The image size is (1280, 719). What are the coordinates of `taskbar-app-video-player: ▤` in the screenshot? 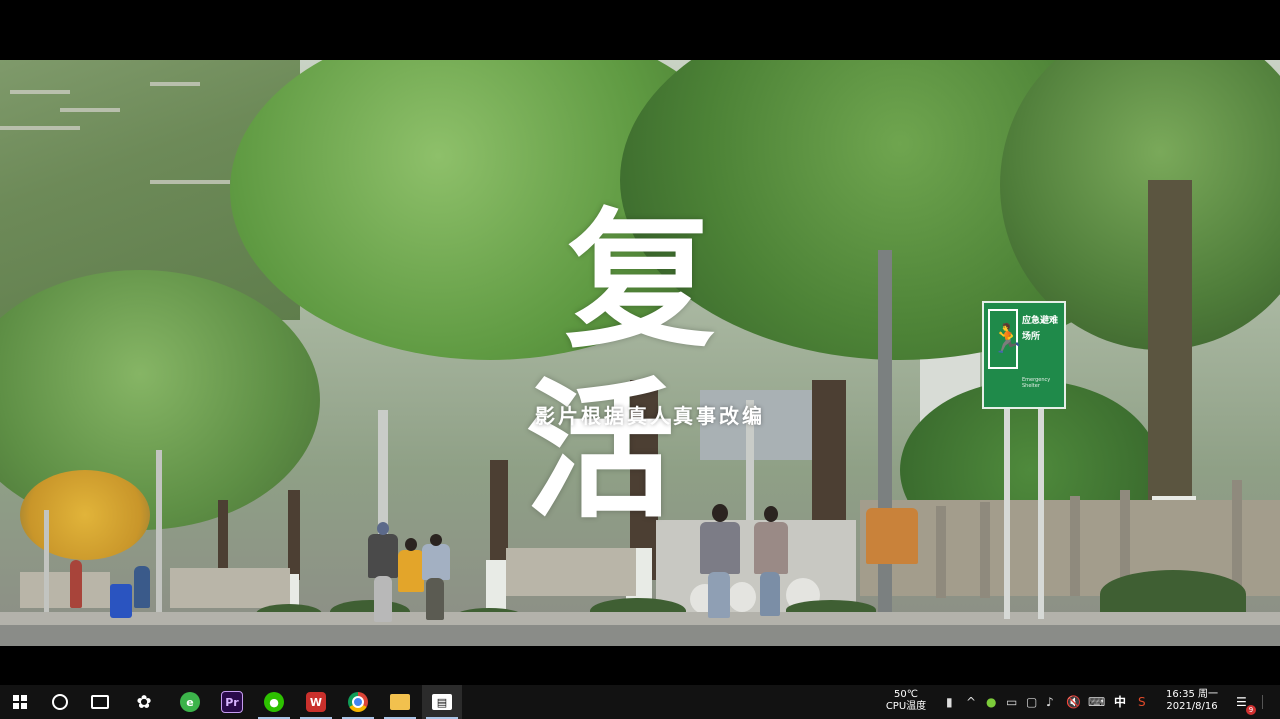 It's located at (442, 702).